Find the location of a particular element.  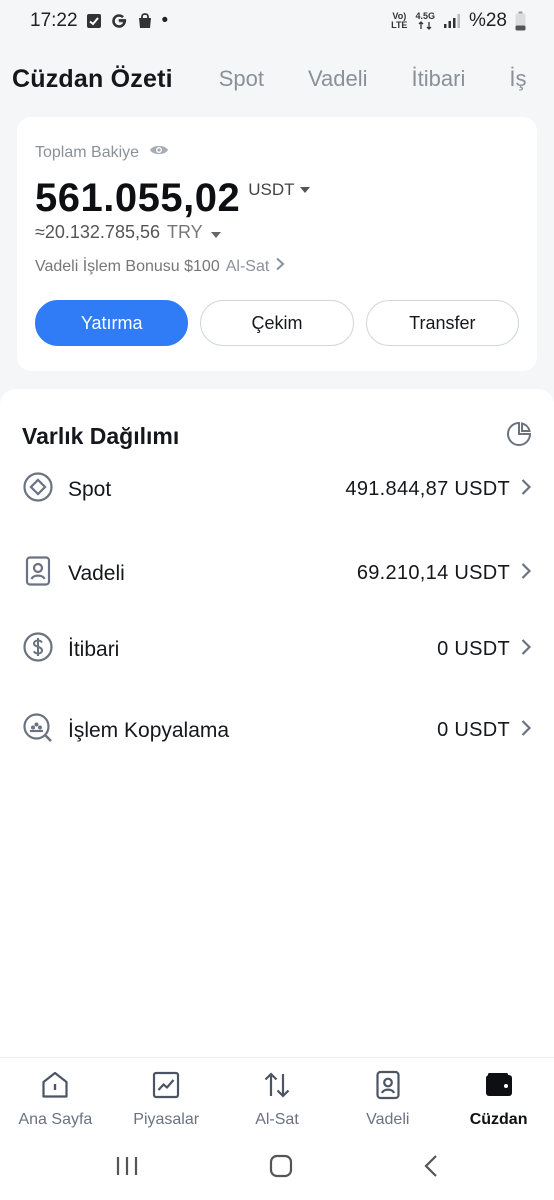

network-type-text: 4.5G is located at coordinates (425, 16).